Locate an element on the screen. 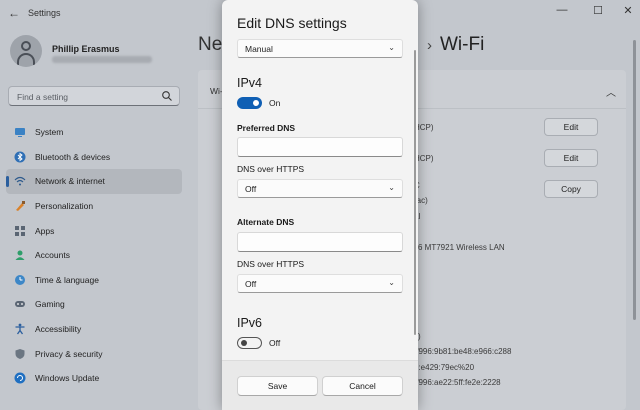  dialog-footer: Save Cancel is located at coordinates (320, 385).